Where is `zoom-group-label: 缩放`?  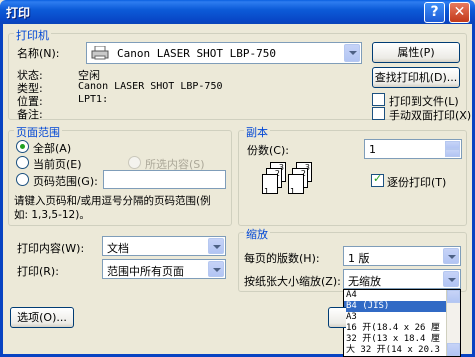
zoom-group-label: 缩放 is located at coordinates (257, 234).